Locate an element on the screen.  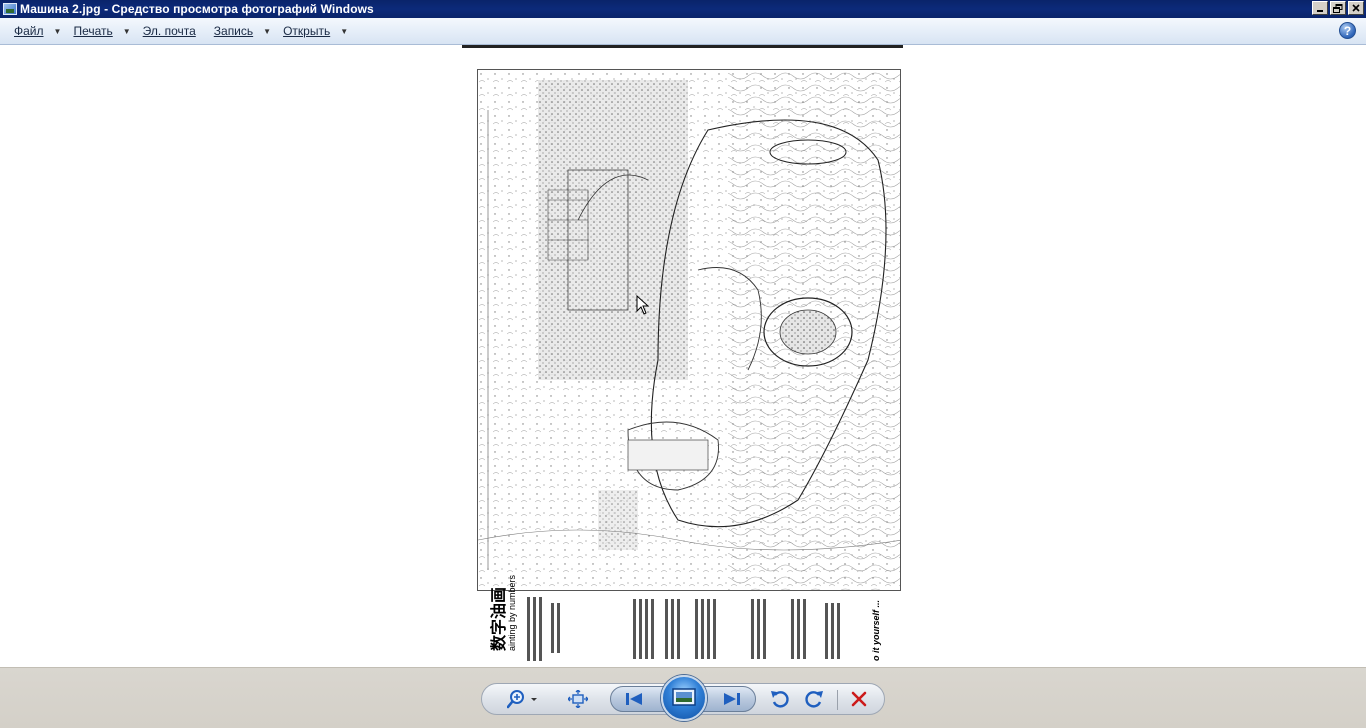
menu-email: Эл. почта is located at coordinates (169, 31).